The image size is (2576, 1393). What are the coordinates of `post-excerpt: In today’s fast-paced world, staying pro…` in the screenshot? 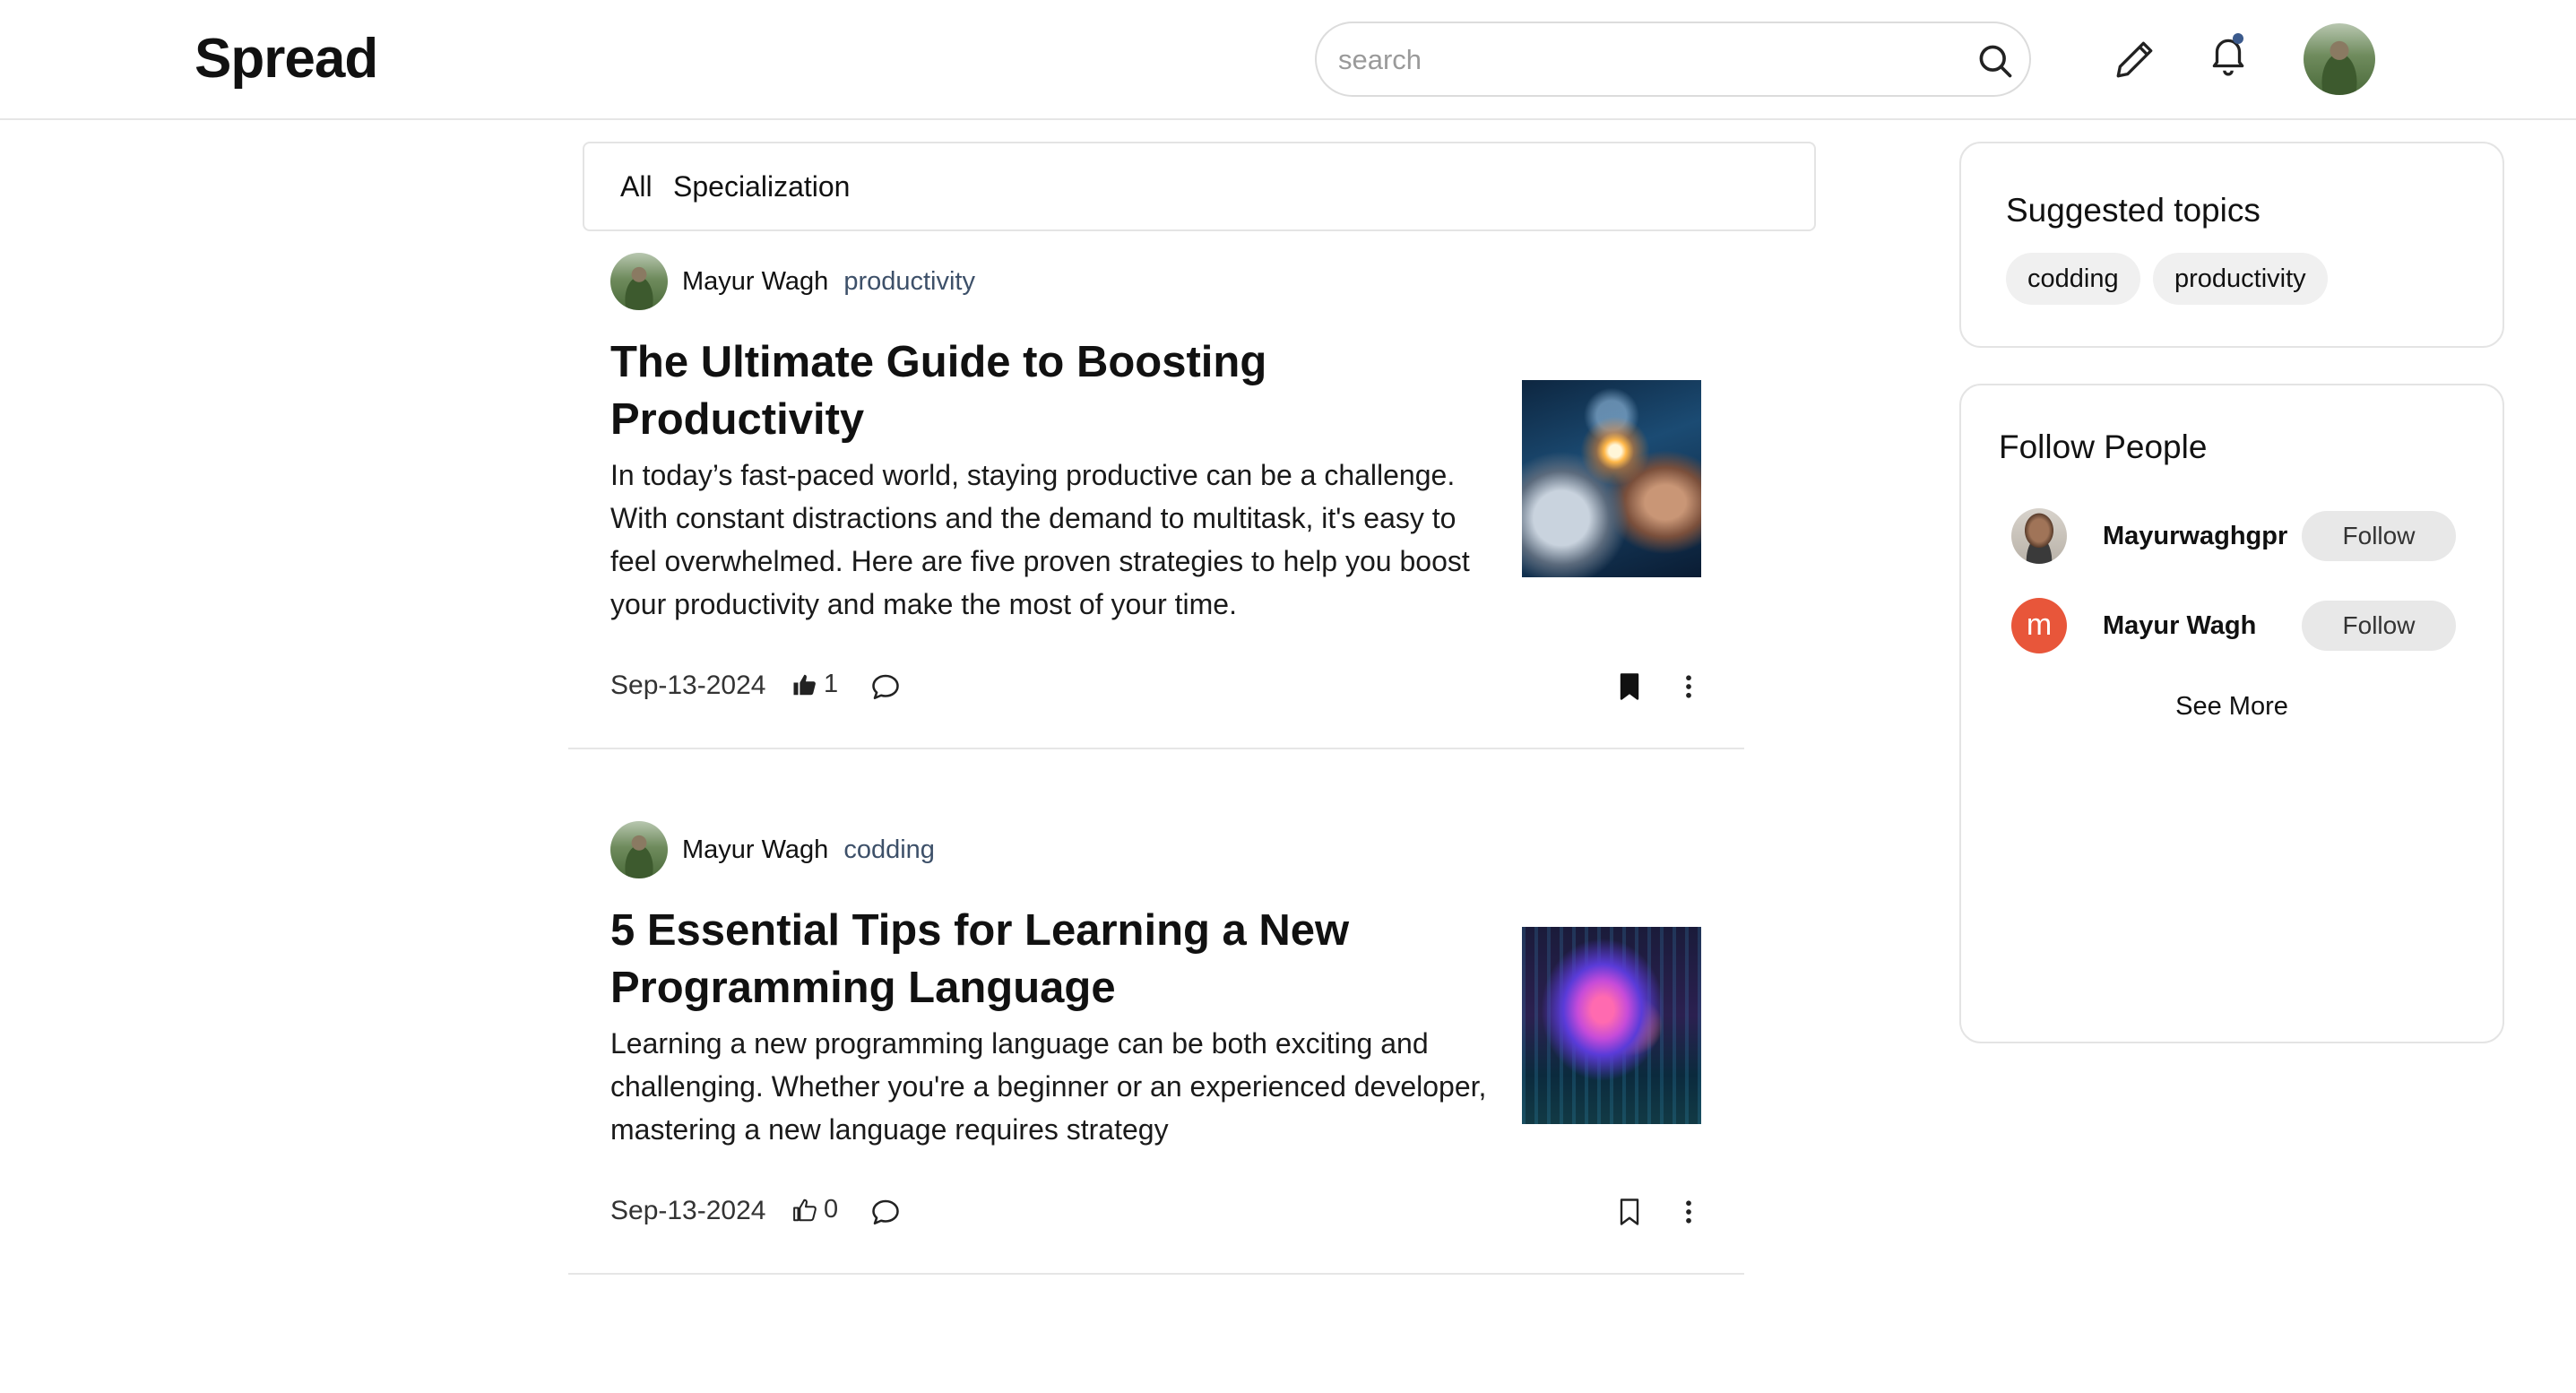 It's located at (1040, 539).